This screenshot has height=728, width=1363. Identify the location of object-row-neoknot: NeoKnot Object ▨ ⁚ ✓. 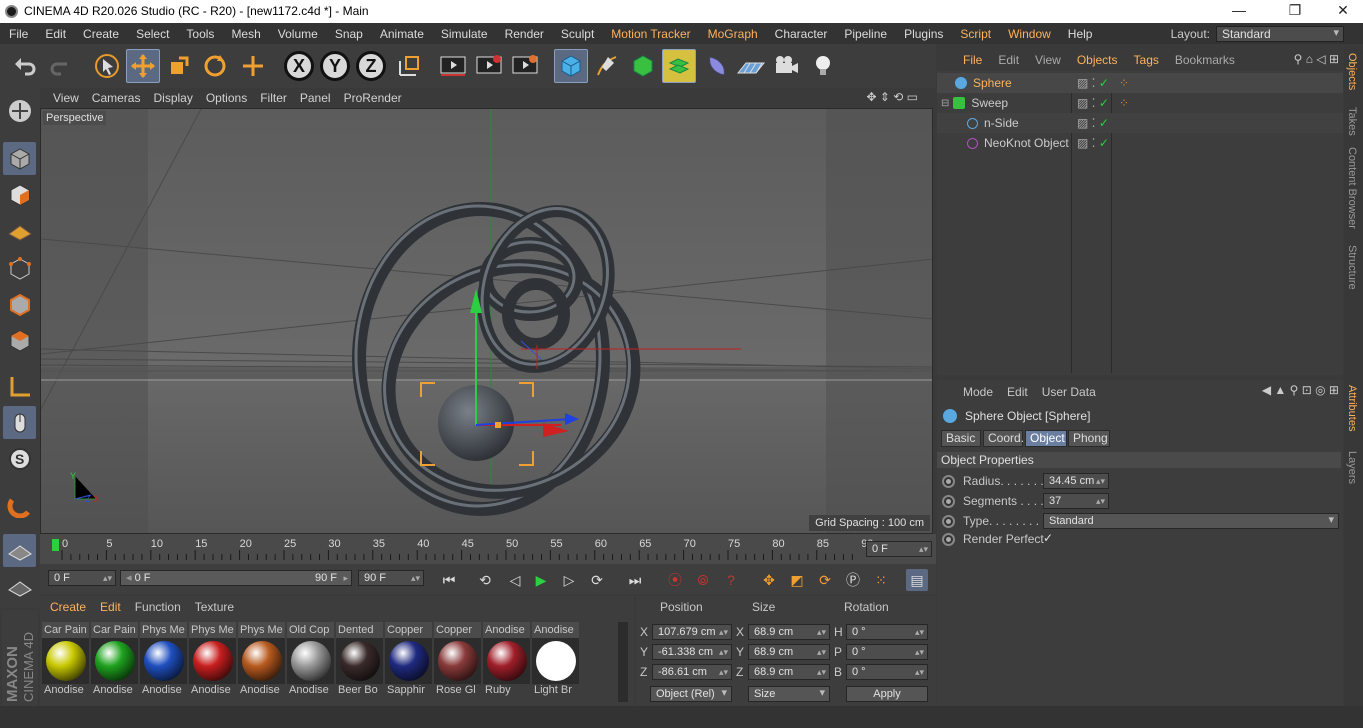
(1140, 143).